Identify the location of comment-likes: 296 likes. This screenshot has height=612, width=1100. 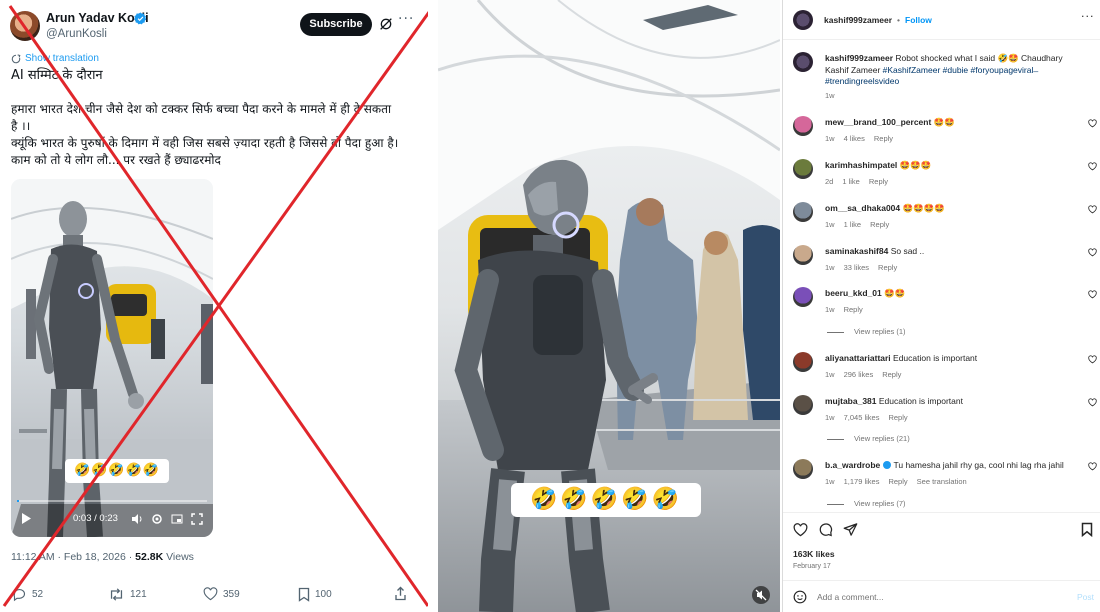
(859, 374).